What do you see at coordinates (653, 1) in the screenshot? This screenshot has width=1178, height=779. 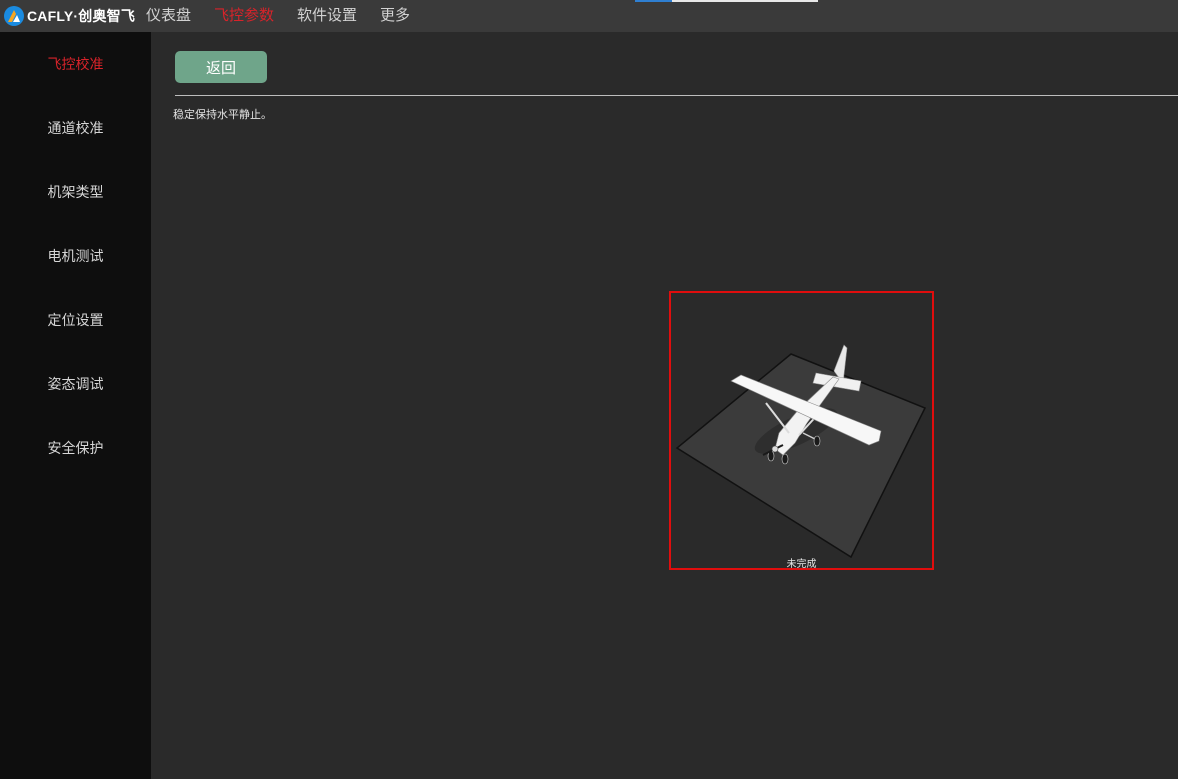 I see `progress-fill` at bounding box center [653, 1].